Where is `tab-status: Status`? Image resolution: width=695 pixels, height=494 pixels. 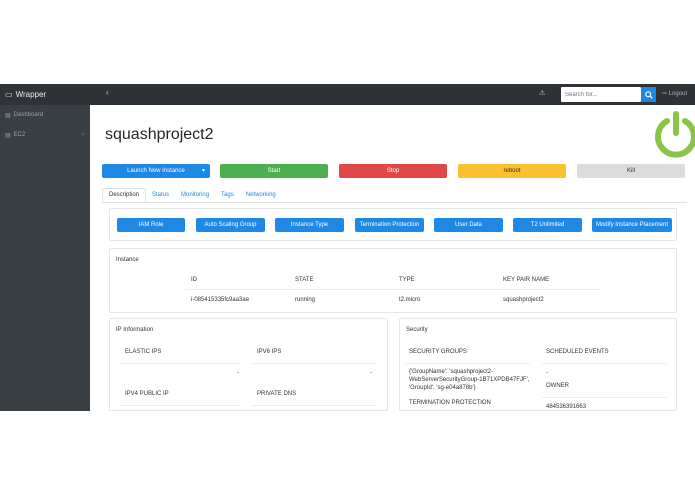
tab-status: Status is located at coordinates (160, 195).